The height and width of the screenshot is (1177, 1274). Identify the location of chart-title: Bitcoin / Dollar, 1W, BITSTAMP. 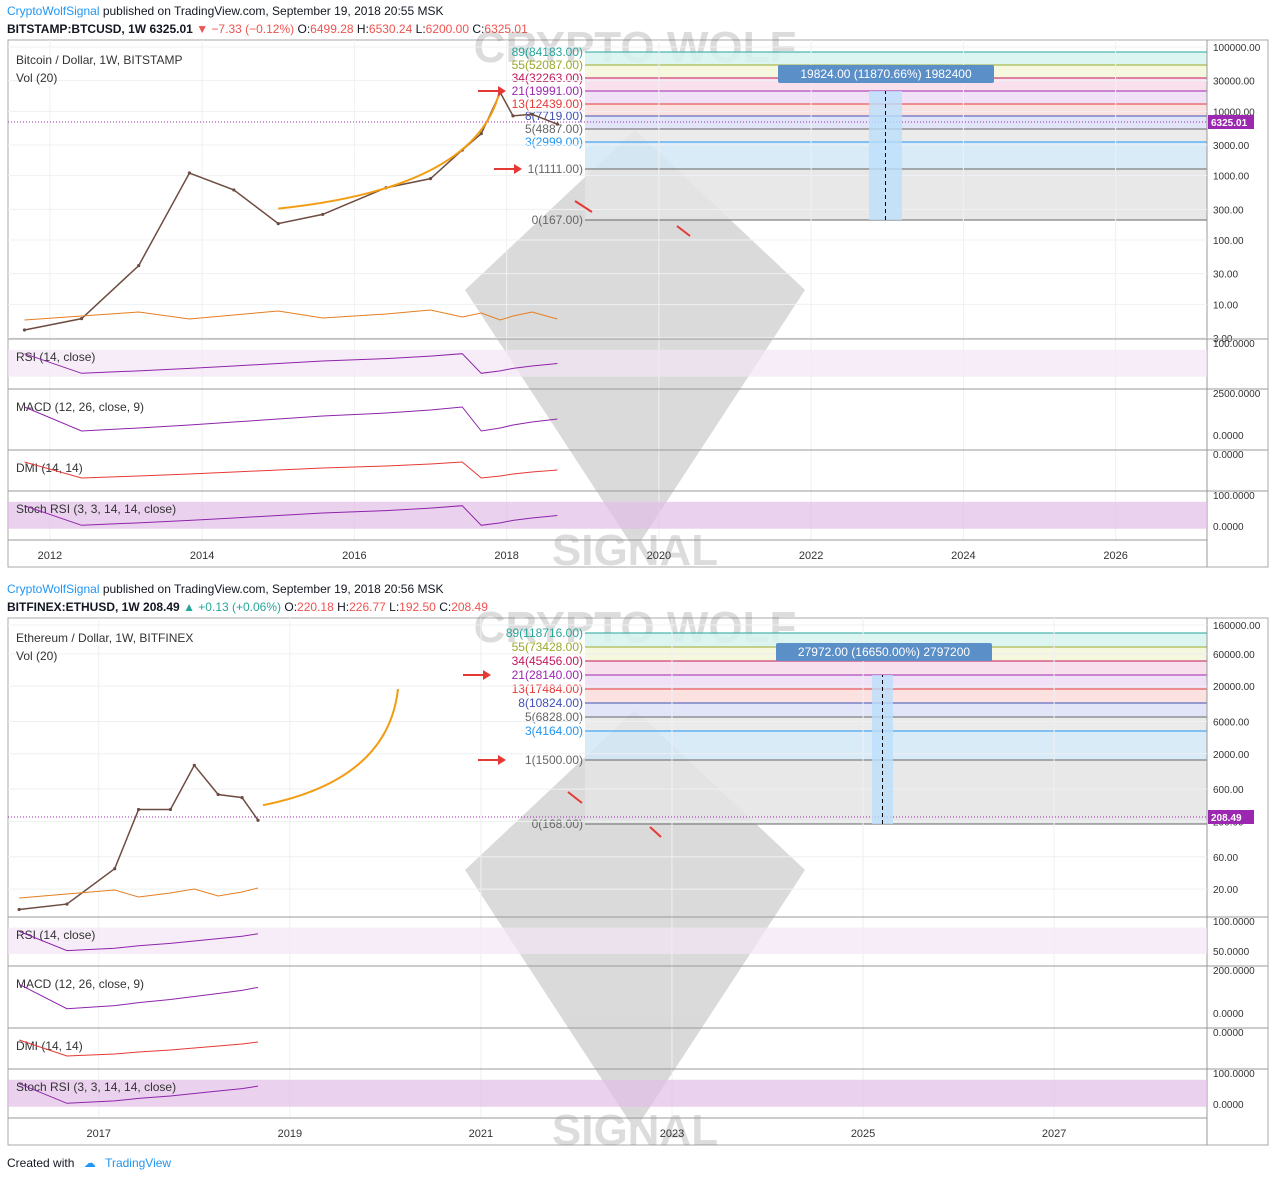
(99, 60).